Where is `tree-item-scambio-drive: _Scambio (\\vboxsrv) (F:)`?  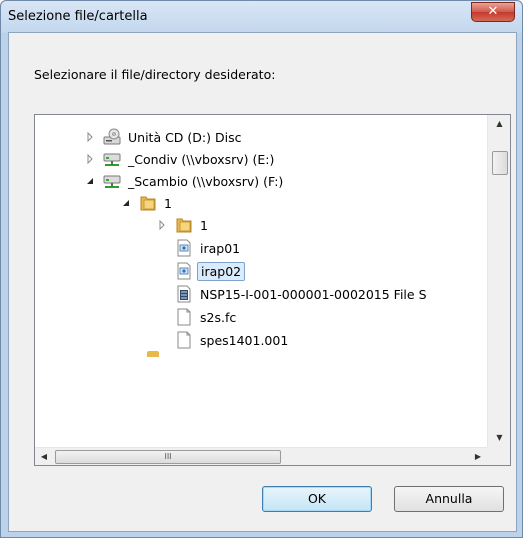 tree-item-scambio-drive: _Scambio (\\vboxsrv) (F:) is located at coordinates (185, 181).